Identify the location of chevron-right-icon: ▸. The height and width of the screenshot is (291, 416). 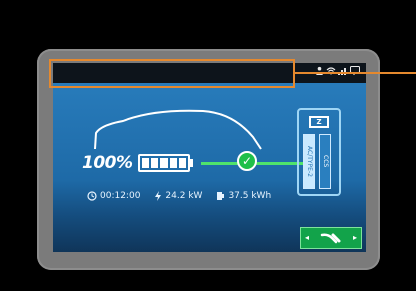
(354, 237).